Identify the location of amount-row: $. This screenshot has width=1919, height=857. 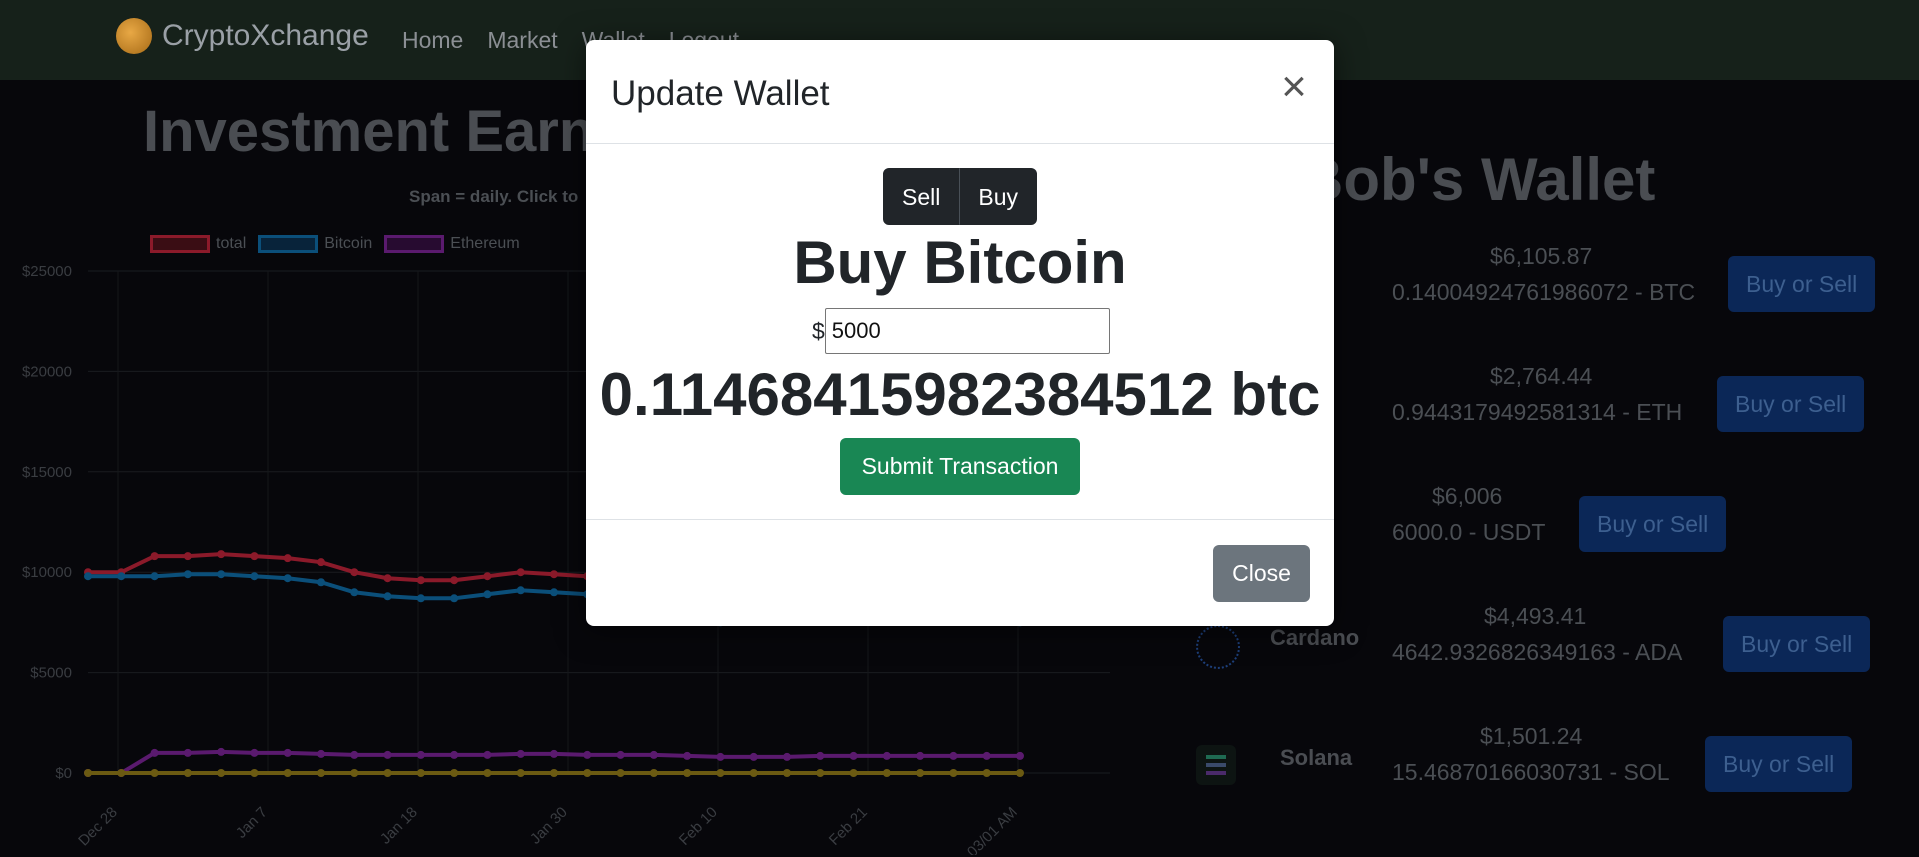
(961, 331).